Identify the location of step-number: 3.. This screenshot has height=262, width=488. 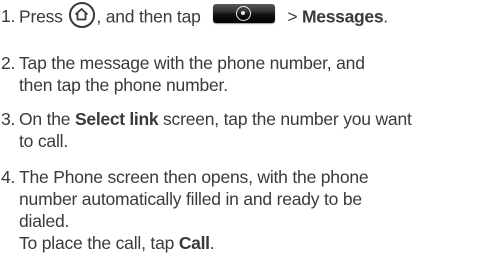
(8, 119).